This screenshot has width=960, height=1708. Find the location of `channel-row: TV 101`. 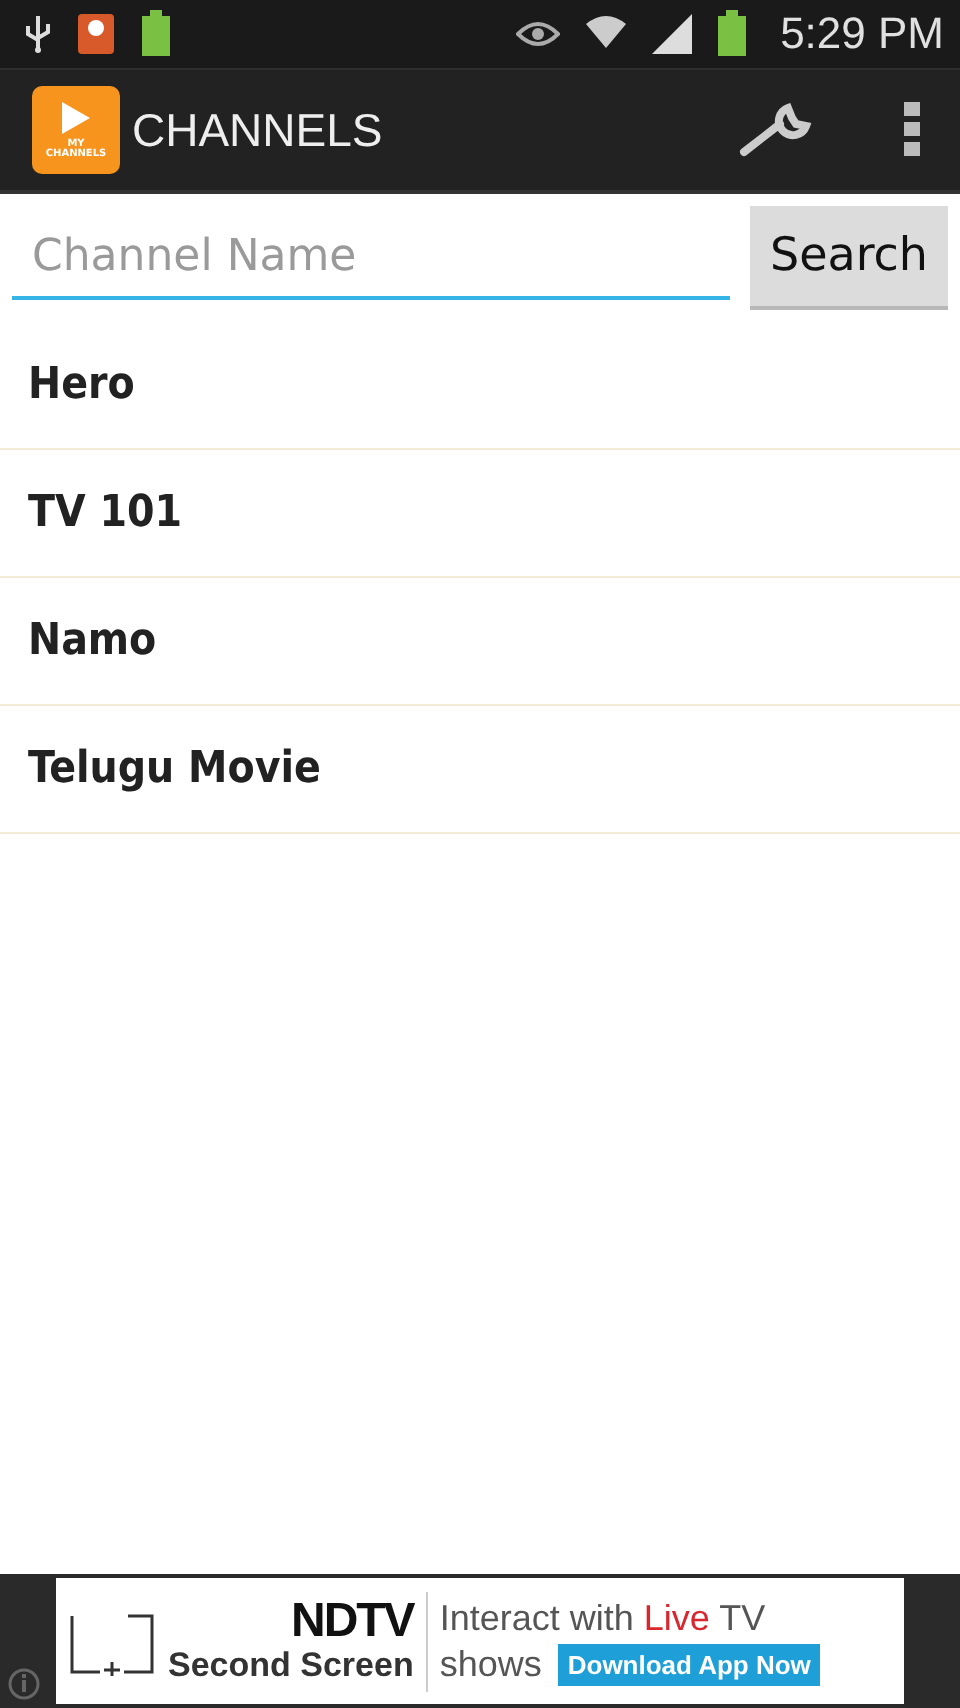

channel-row: TV 101 is located at coordinates (480, 514).